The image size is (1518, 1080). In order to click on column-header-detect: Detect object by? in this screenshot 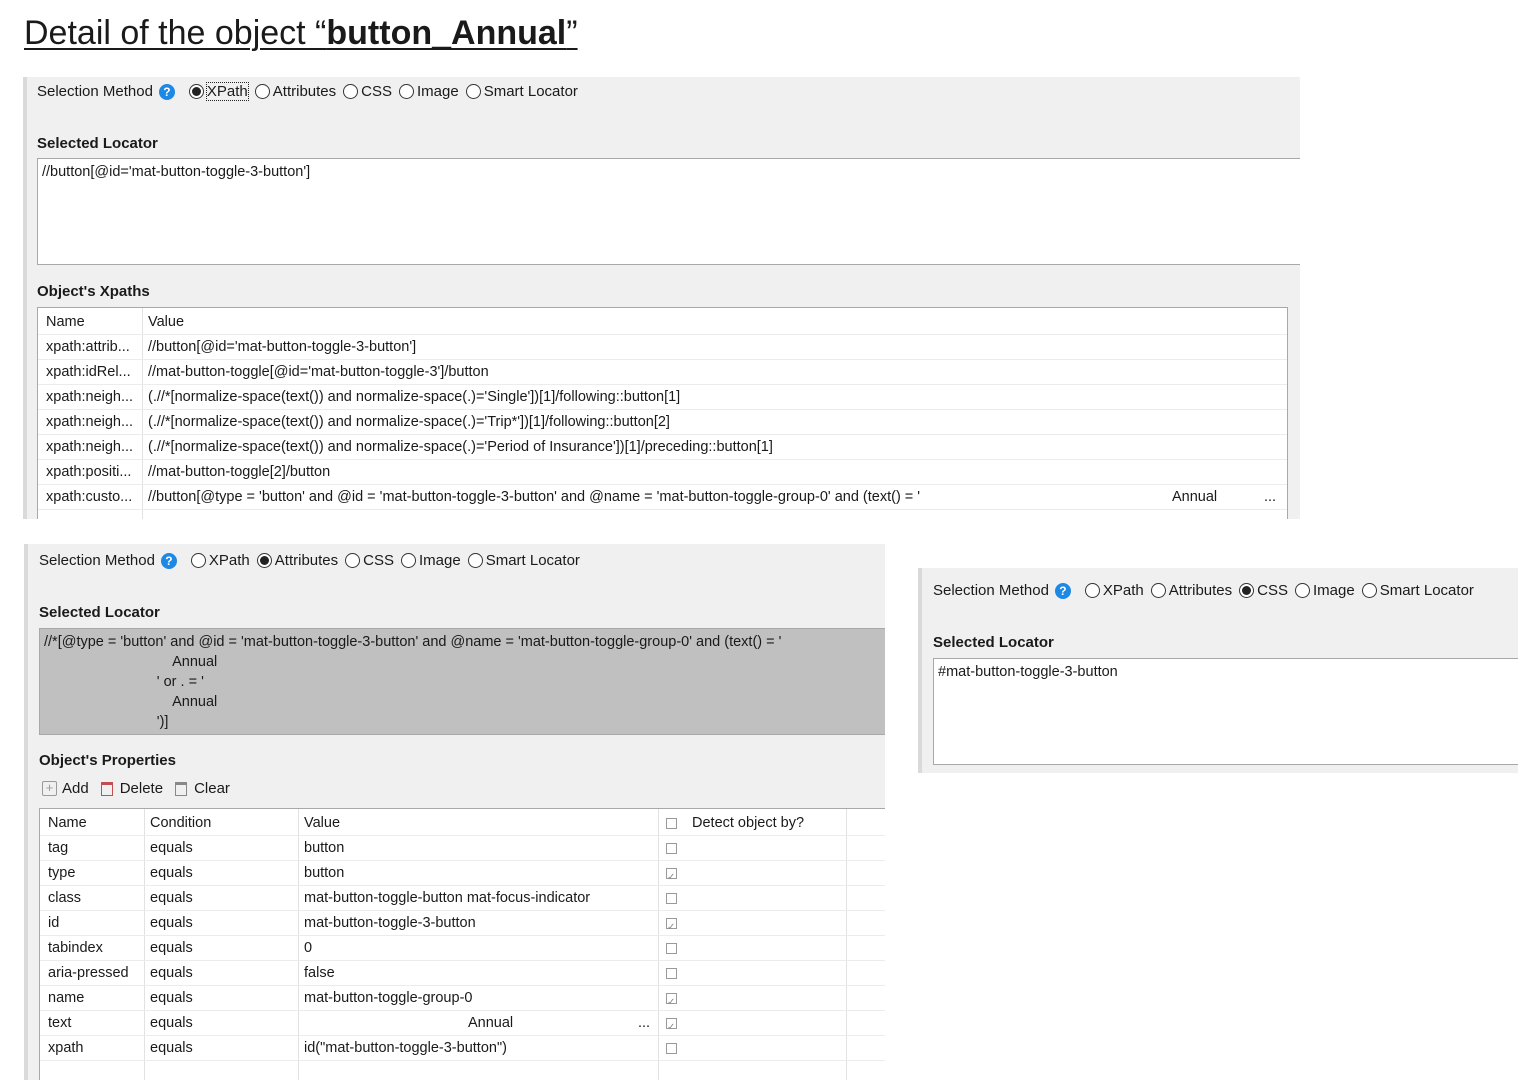, I will do `click(761, 823)`.